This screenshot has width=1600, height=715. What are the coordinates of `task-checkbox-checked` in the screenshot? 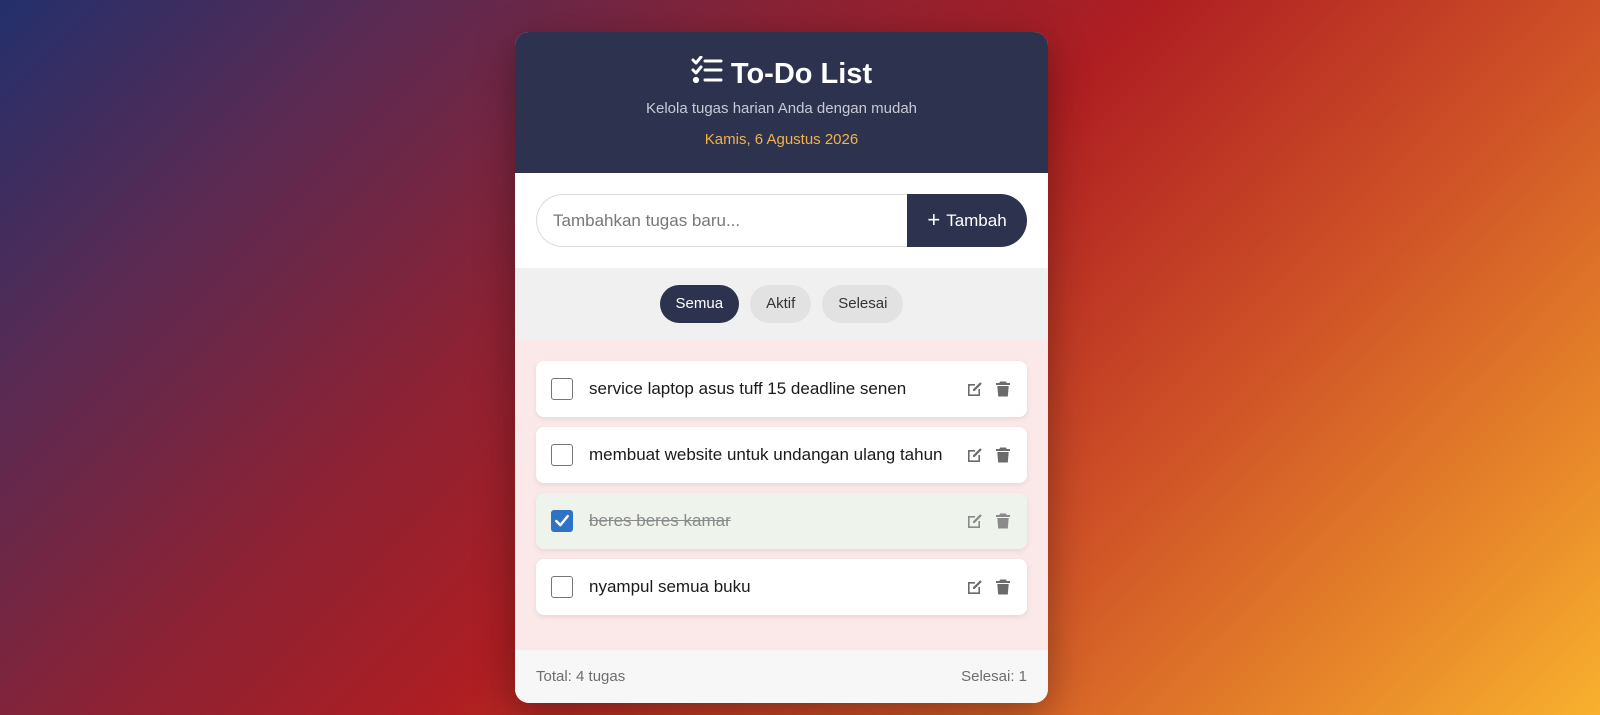 It's located at (562, 521).